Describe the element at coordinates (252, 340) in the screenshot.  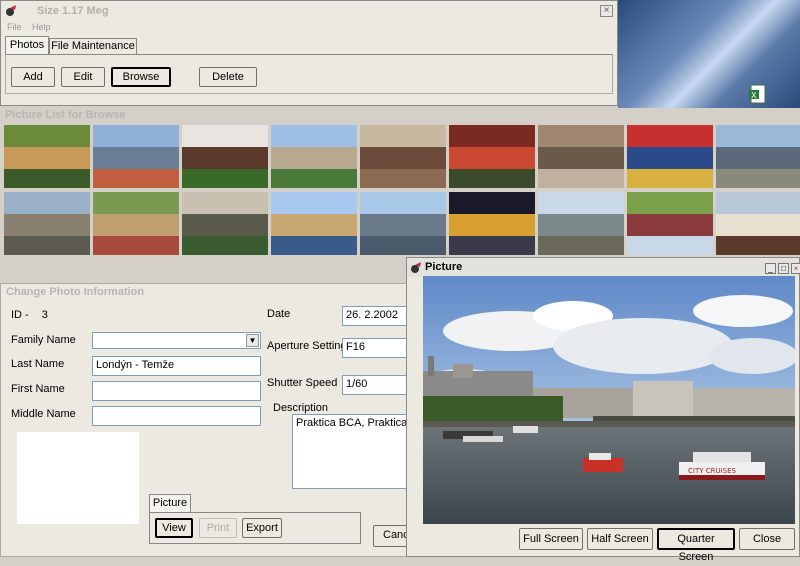
I see `chevron-down-icon: ▼` at that location.